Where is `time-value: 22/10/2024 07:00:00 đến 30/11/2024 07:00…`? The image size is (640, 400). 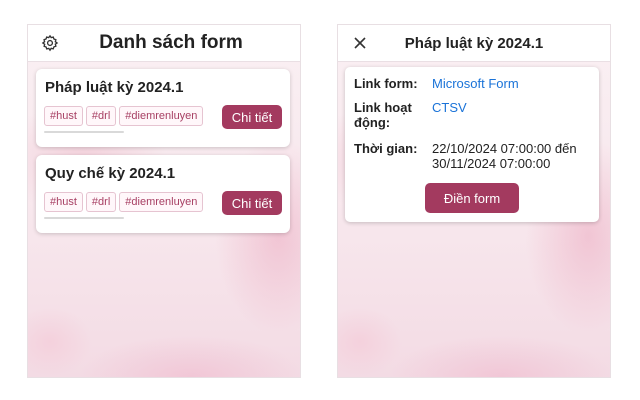 time-value: 22/10/2024 07:00:00 đến 30/11/2024 07:00… is located at coordinates (517, 156).